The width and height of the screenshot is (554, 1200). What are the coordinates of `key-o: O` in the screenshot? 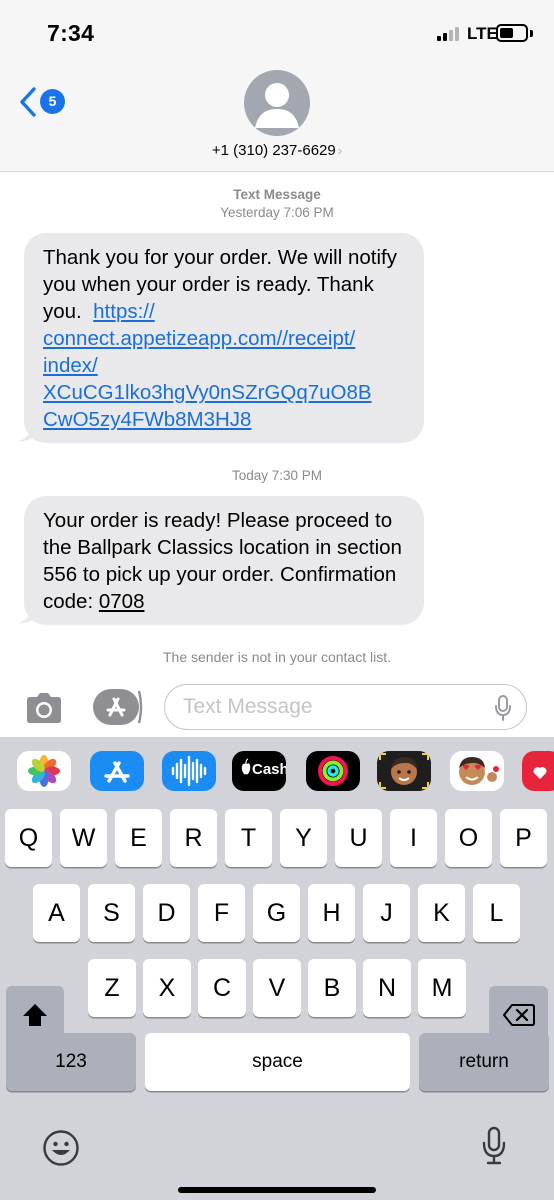 It's located at (468, 838).